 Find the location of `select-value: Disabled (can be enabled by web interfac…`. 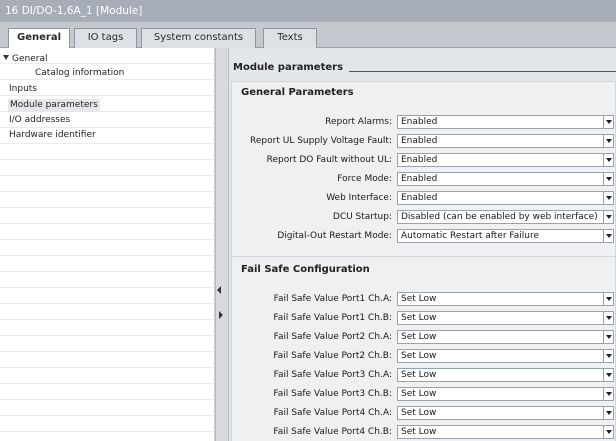

select-value: Disabled (can be enabled by web interfac… is located at coordinates (499, 217).